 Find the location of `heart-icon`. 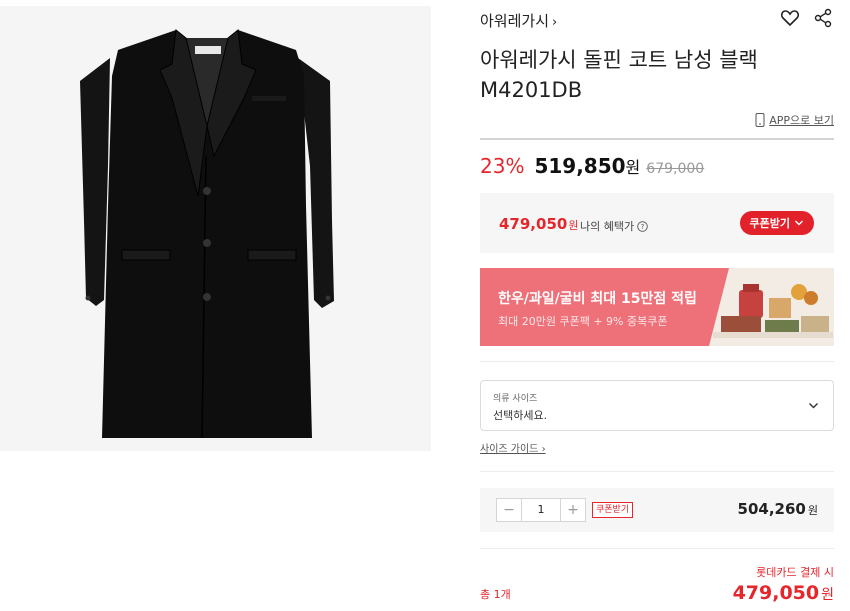

heart-icon is located at coordinates (790, 18).